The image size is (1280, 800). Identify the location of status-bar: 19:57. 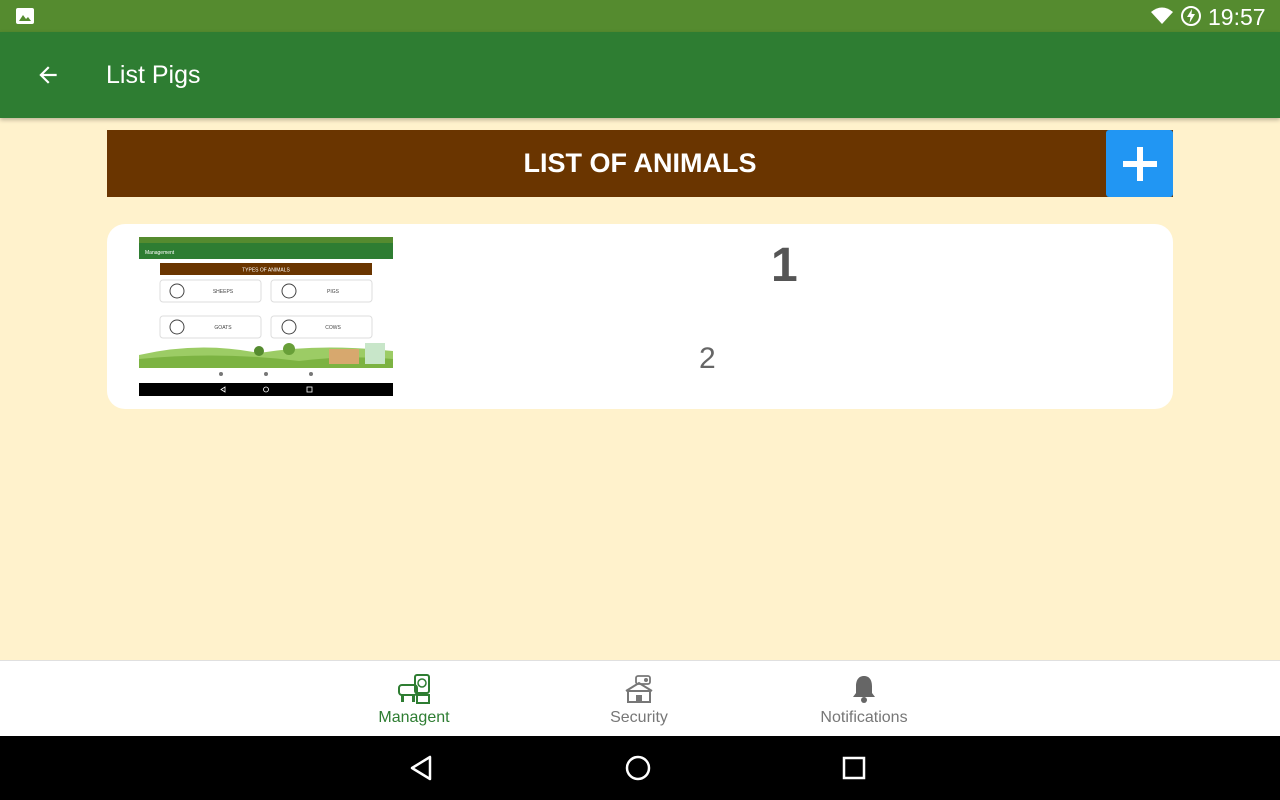
(640, 16).